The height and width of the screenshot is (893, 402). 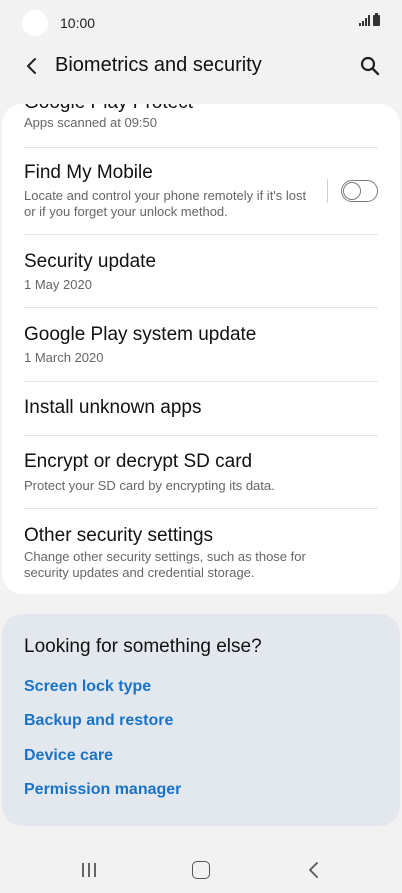 I want to click on list-item-title: Other security settings, so click(x=119, y=535).